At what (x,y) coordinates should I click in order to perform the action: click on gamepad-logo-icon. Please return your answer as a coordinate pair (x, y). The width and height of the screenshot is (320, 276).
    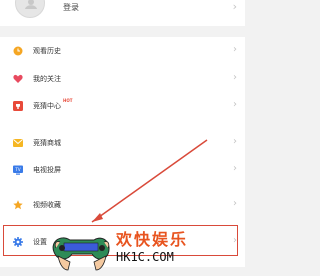
    Looking at the image, I should click on (81, 254).